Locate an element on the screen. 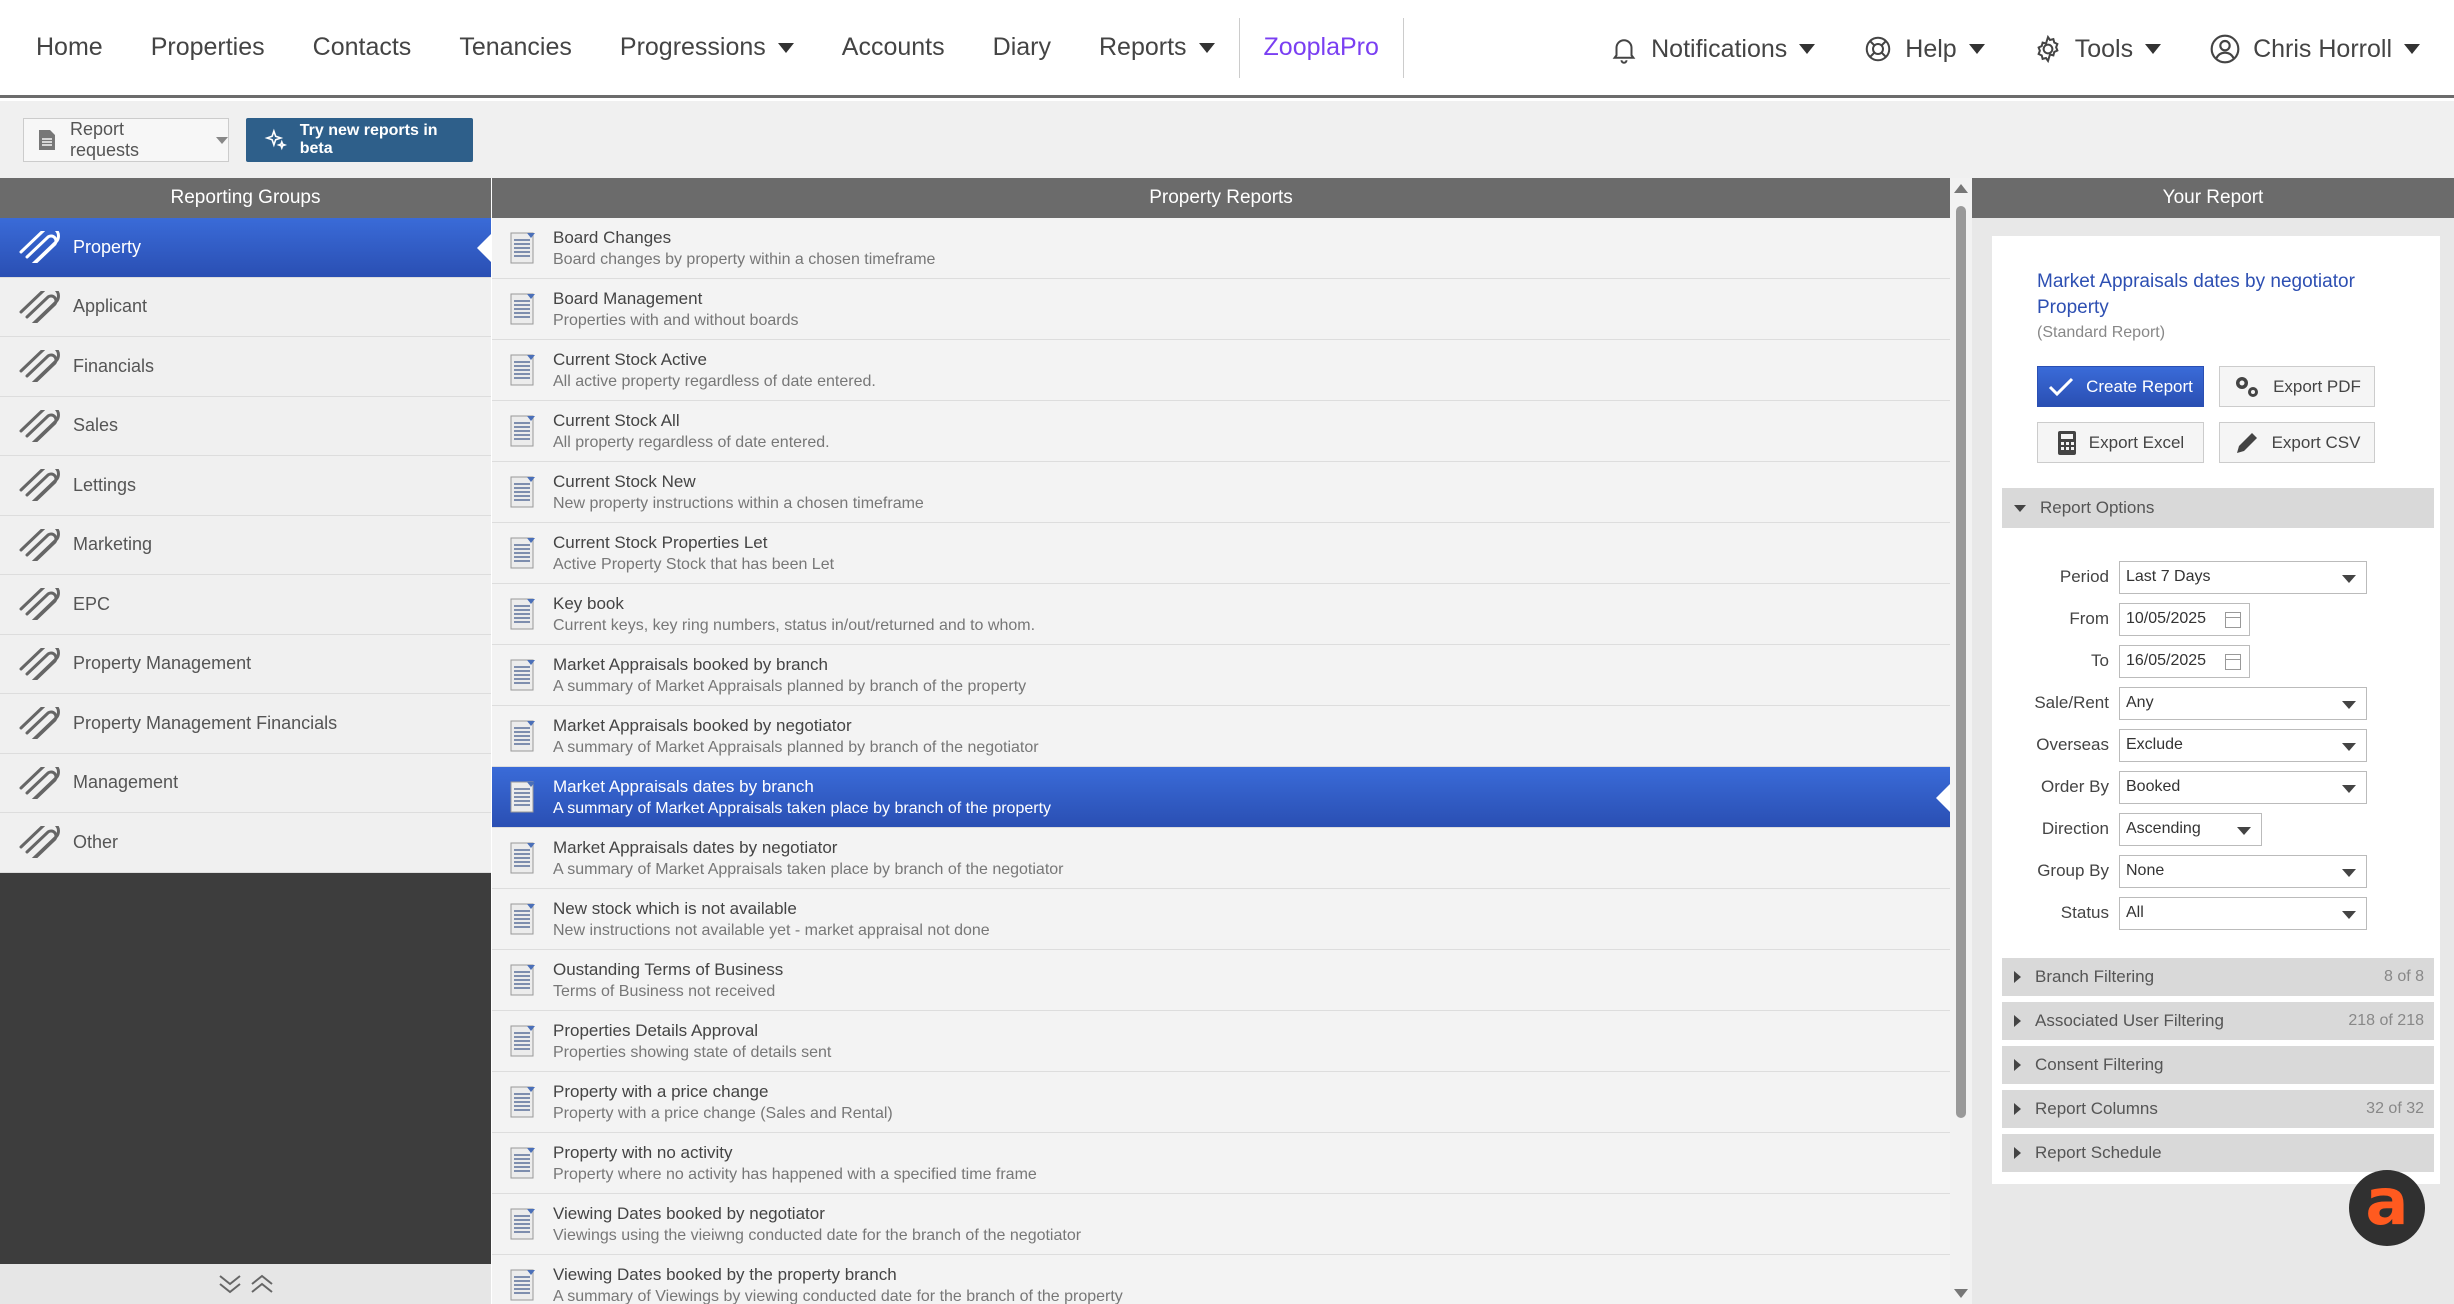 This screenshot has width=2454, height=1304. nav-progressions: Progressions is located at coordinates (707, 48).